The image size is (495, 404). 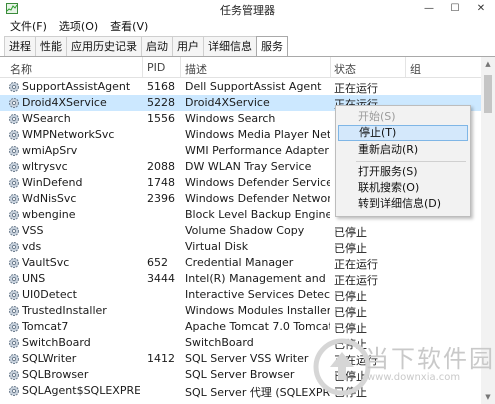 I want to click on service-pid: 1412, so click(x=161, y=358).